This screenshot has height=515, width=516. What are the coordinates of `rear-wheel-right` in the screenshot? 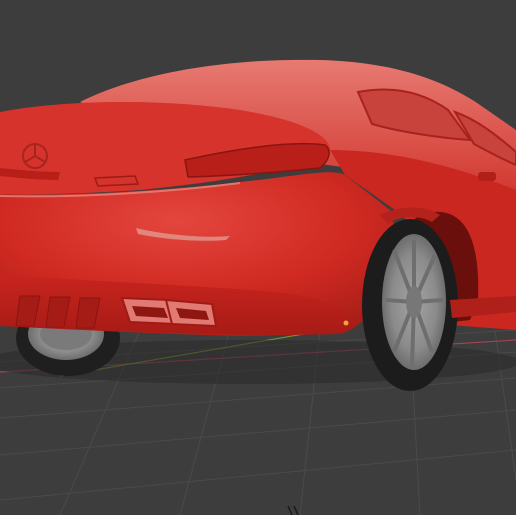 It's located at (410, 305).